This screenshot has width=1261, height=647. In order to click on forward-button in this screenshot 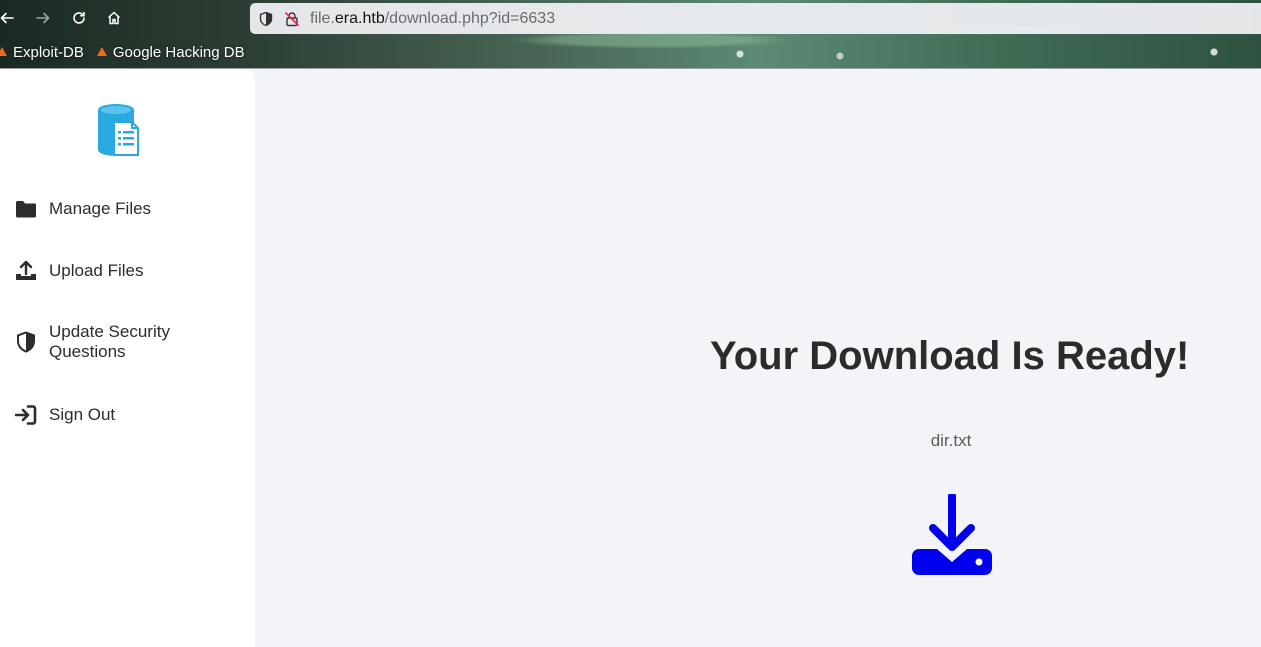, I will do `click(43, 18)`.